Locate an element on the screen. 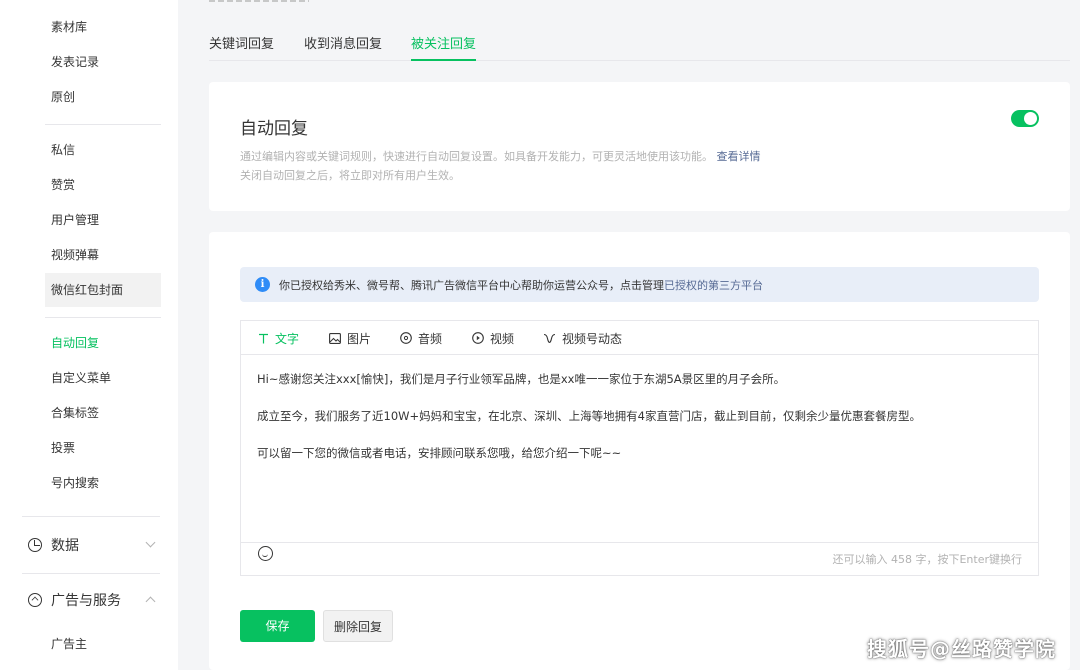 The height and width of the screenshot is (670, 1080). auto-reply-note: 关闭自动回复之后，将立即对所有用户生效。 is located at coordinates (350, 175).